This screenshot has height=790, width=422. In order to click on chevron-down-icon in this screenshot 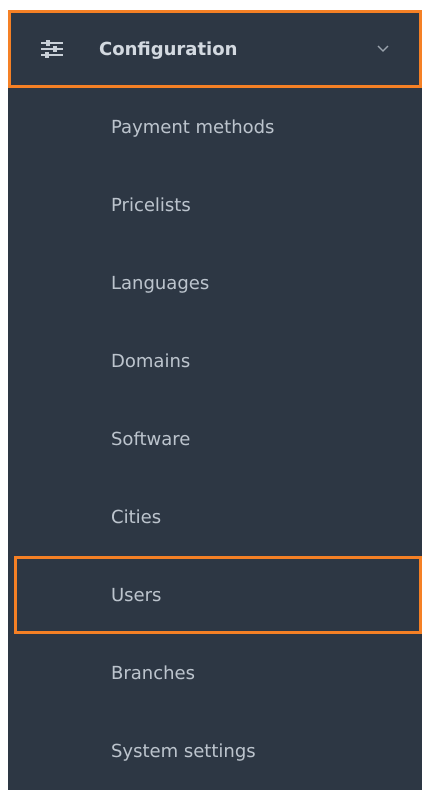, I will do `click(383, 49)`.